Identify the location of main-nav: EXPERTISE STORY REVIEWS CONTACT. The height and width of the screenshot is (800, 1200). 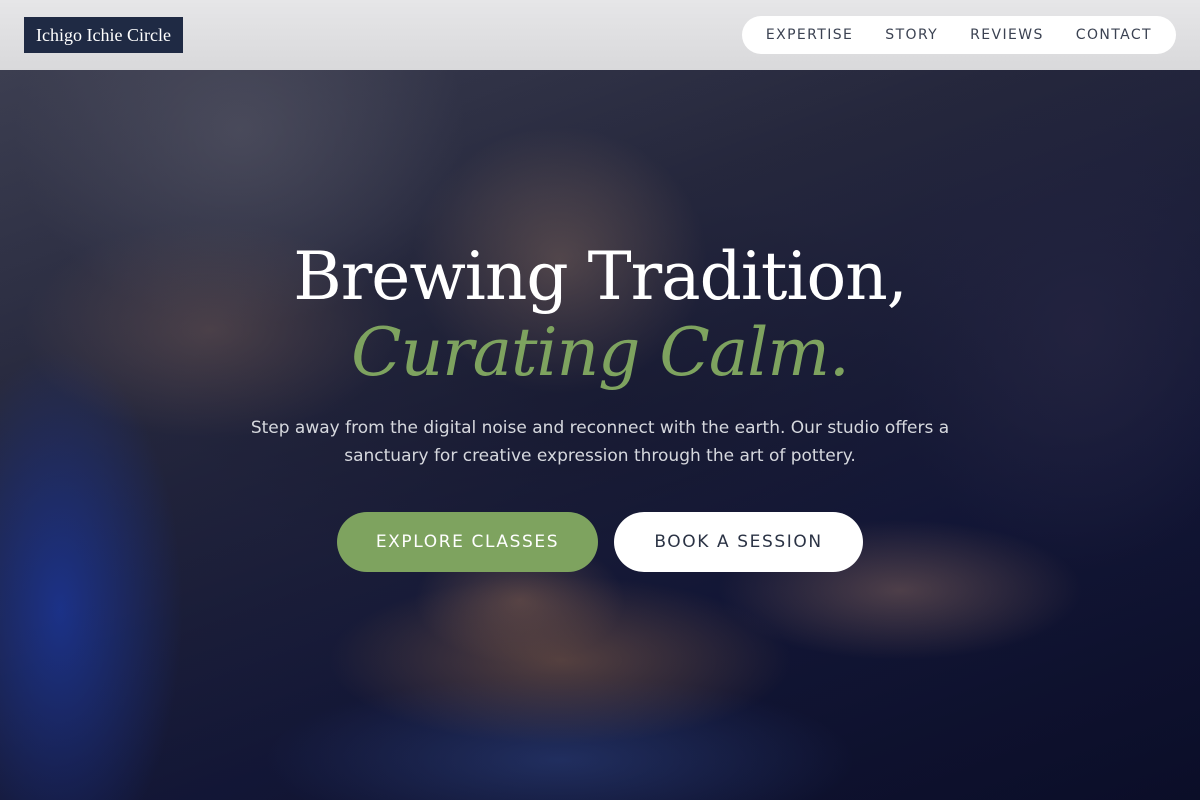
(958, 35).